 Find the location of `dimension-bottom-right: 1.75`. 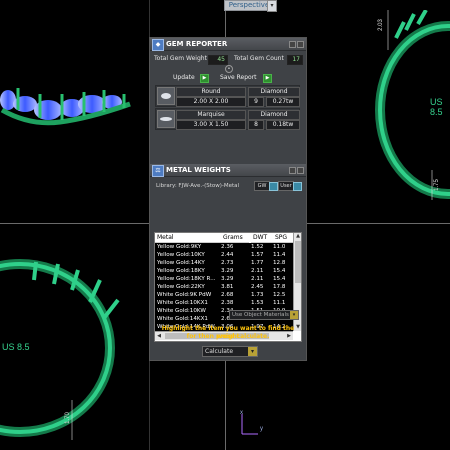

dimension-bottom-right: 1.75 is located at coordinates (436, 185).